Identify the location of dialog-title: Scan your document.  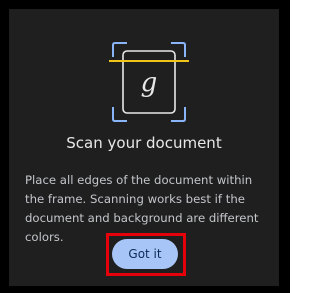
(144, 143).